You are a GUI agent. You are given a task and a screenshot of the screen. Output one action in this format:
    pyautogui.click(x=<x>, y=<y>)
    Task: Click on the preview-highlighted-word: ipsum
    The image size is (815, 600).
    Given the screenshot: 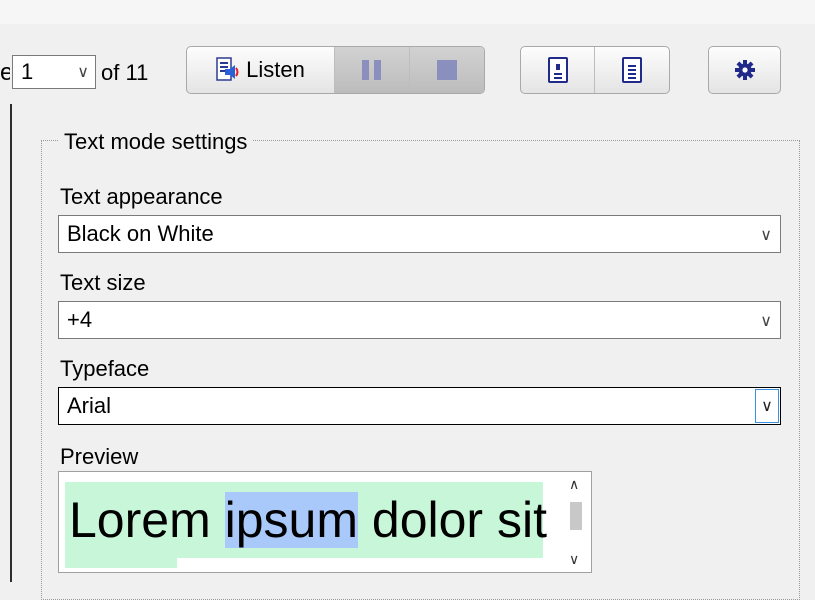 What is the action you would take?
    pyautogui.click(x=291, y=520)
    